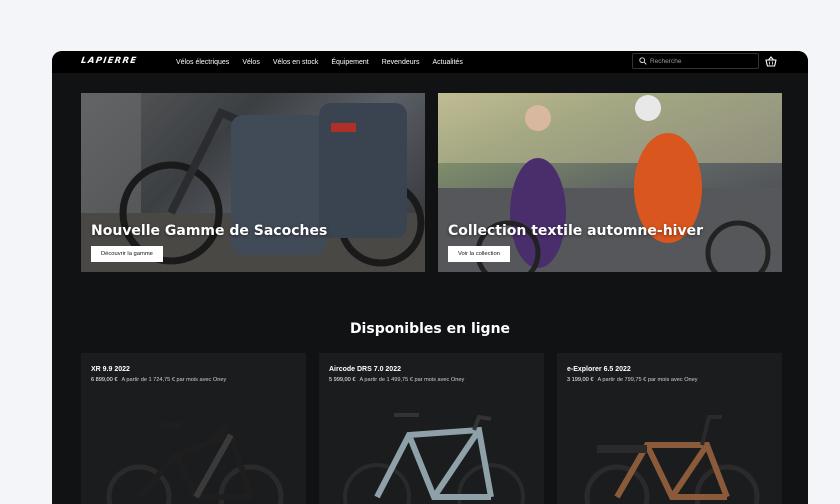 This screenshot has width=840, height=504. I want to click on bike-image-mtb, so click(195, 462).